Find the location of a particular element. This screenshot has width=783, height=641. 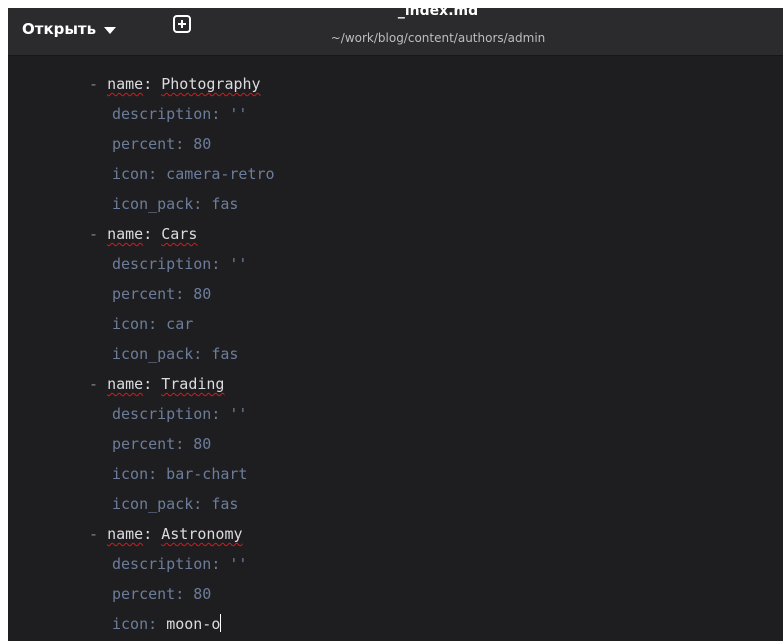

editor-line: - name: Astronomy is located at coordinates (166, 534).